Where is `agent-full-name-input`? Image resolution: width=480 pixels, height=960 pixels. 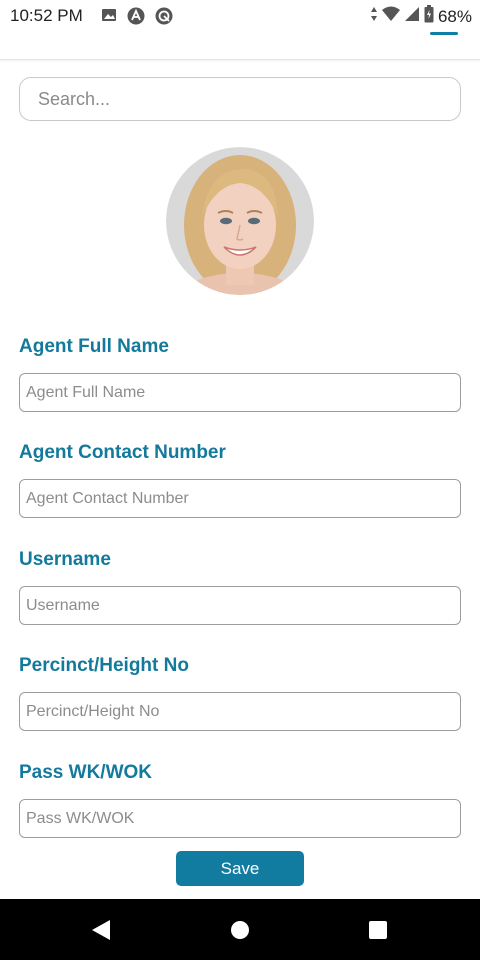
agent-full-name-input is located at coordinates (240, 392).